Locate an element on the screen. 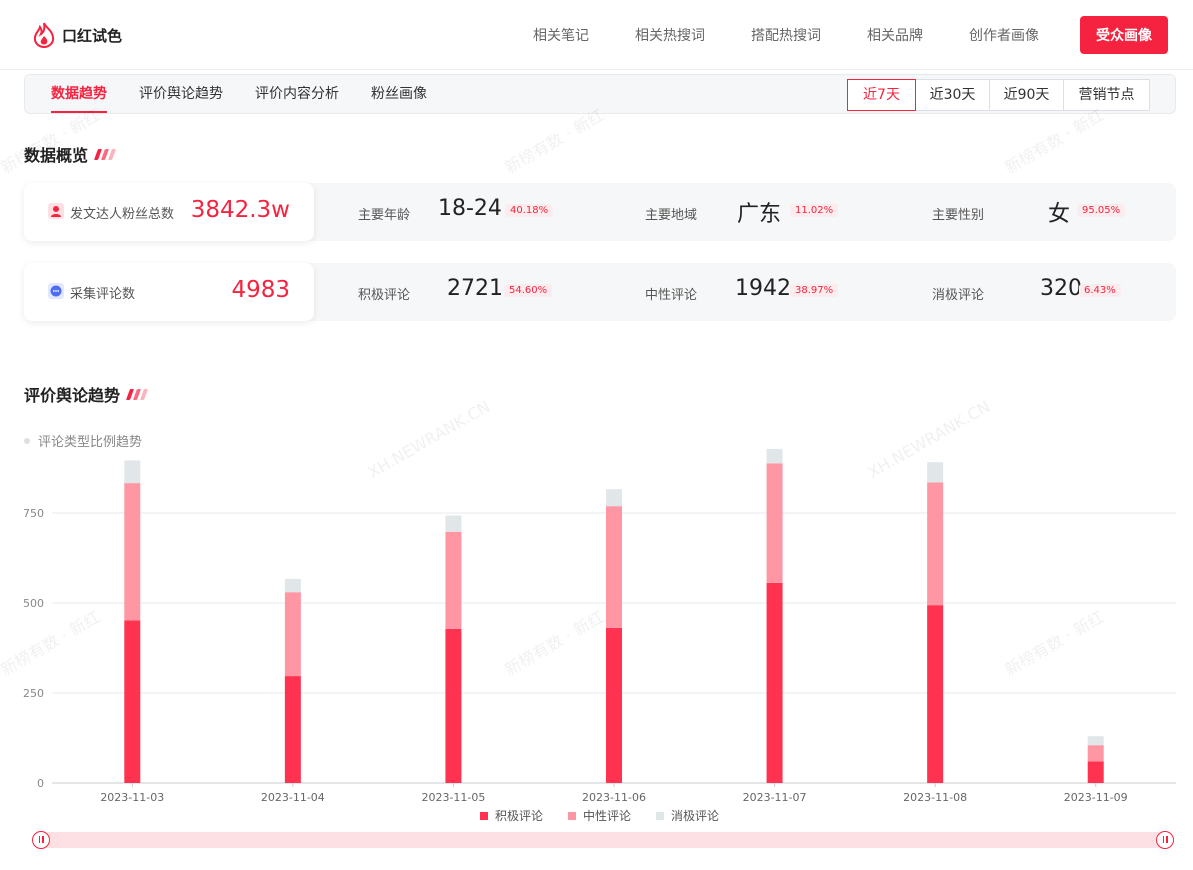 The height and width of the screenshot is (870, 1193). x-tick-label: 2023-11-05 is located at coordinates (453, 797).